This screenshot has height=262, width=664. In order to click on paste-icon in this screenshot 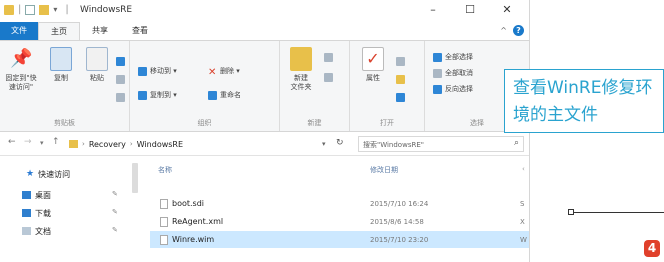, I will do `click(97, 59)`.